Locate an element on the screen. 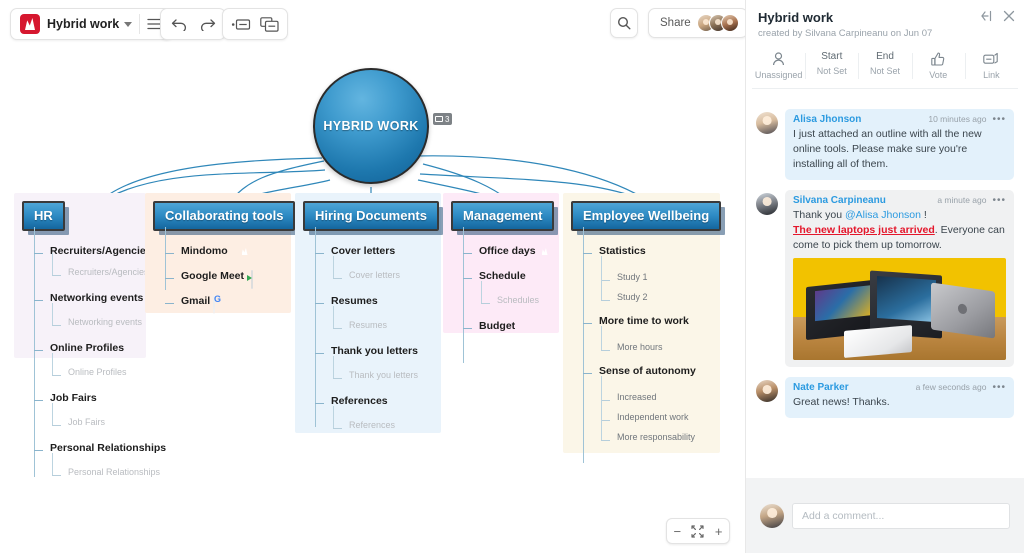 This screenshot has height=553, width=1024. document-title: Hybrid work is located at coordinates (83, 24).